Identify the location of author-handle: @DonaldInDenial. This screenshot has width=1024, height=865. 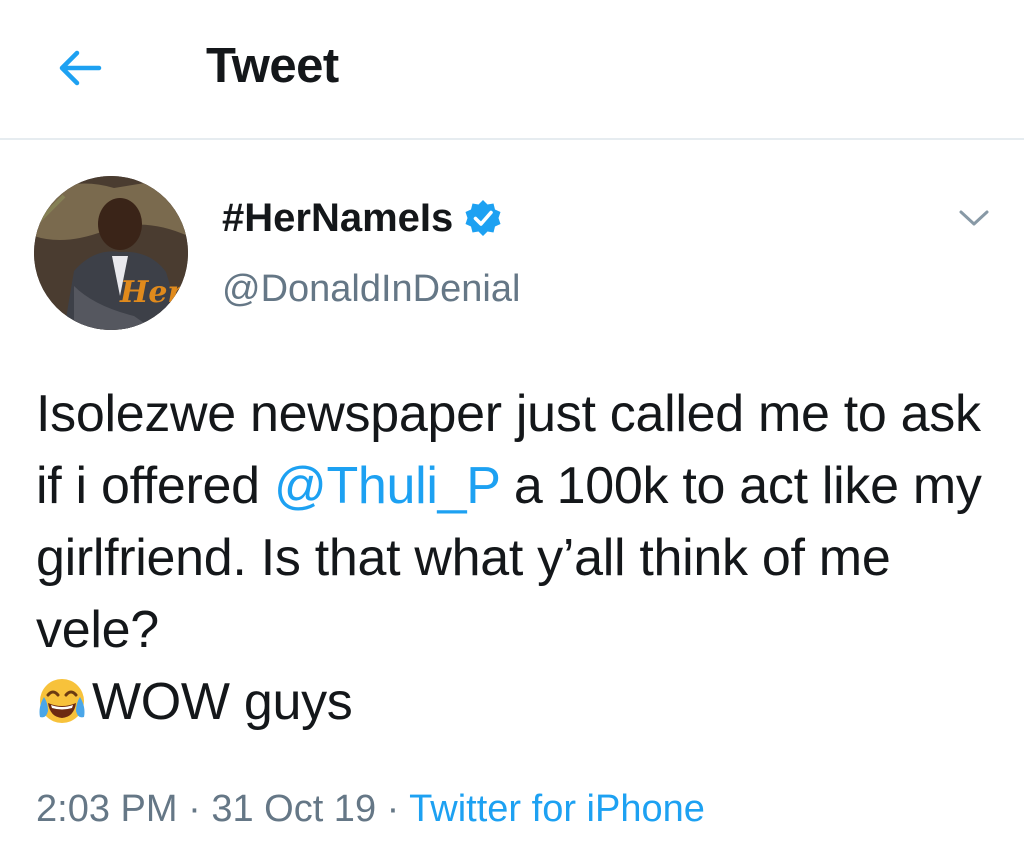
(371, 289).